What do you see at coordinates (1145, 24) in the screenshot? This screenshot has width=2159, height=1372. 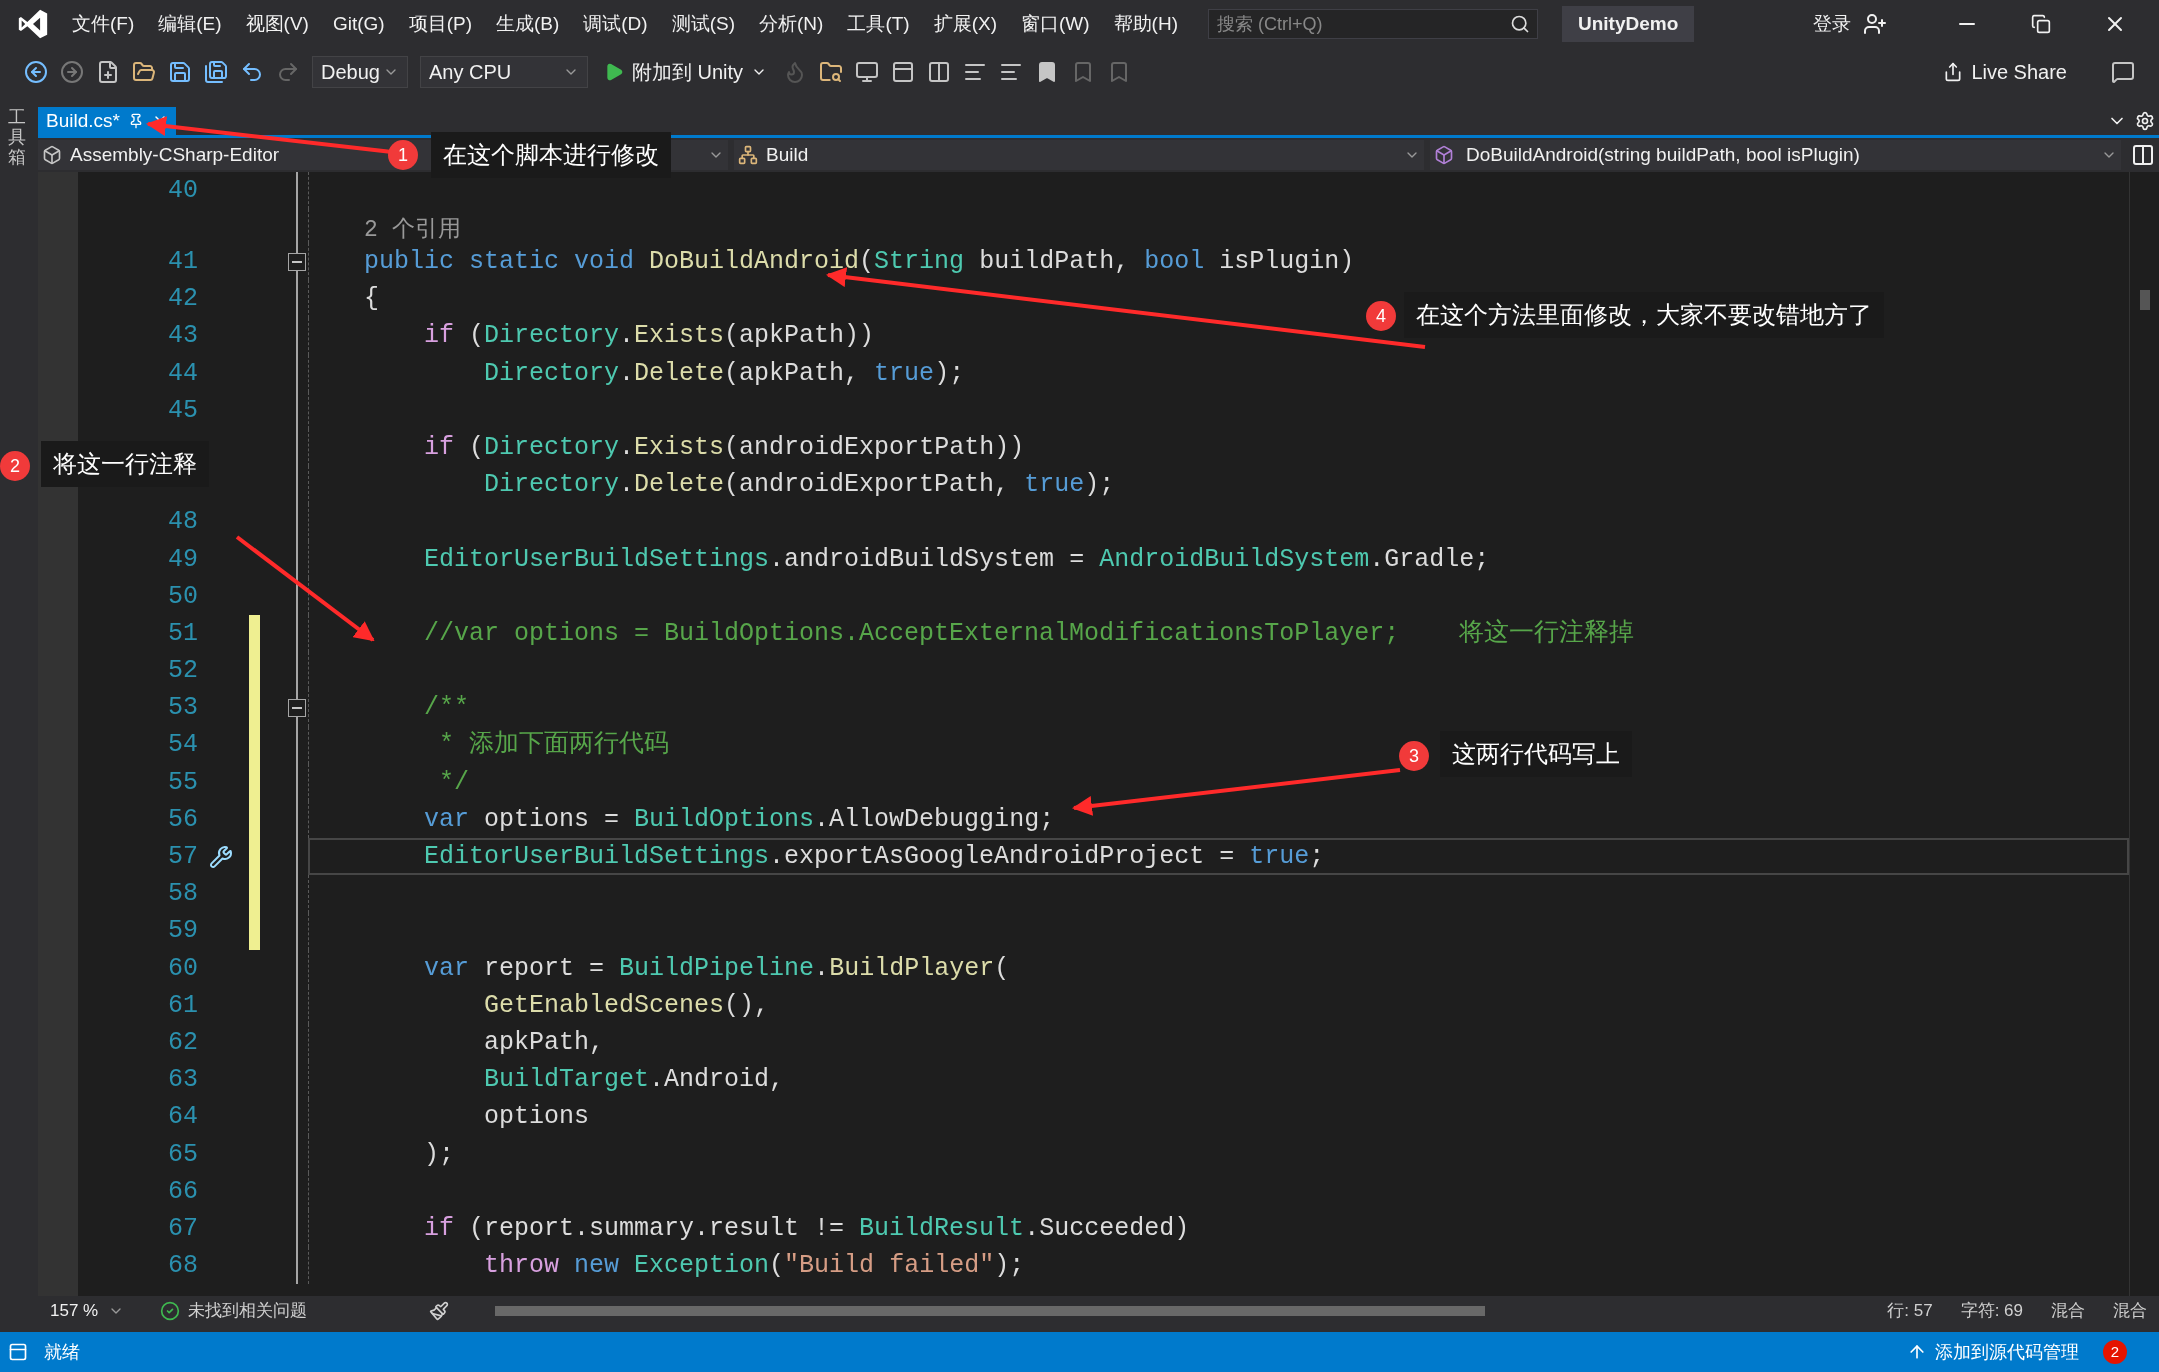 I see `menu-item: 帮助(H)` at bounding box center [1145, 24].